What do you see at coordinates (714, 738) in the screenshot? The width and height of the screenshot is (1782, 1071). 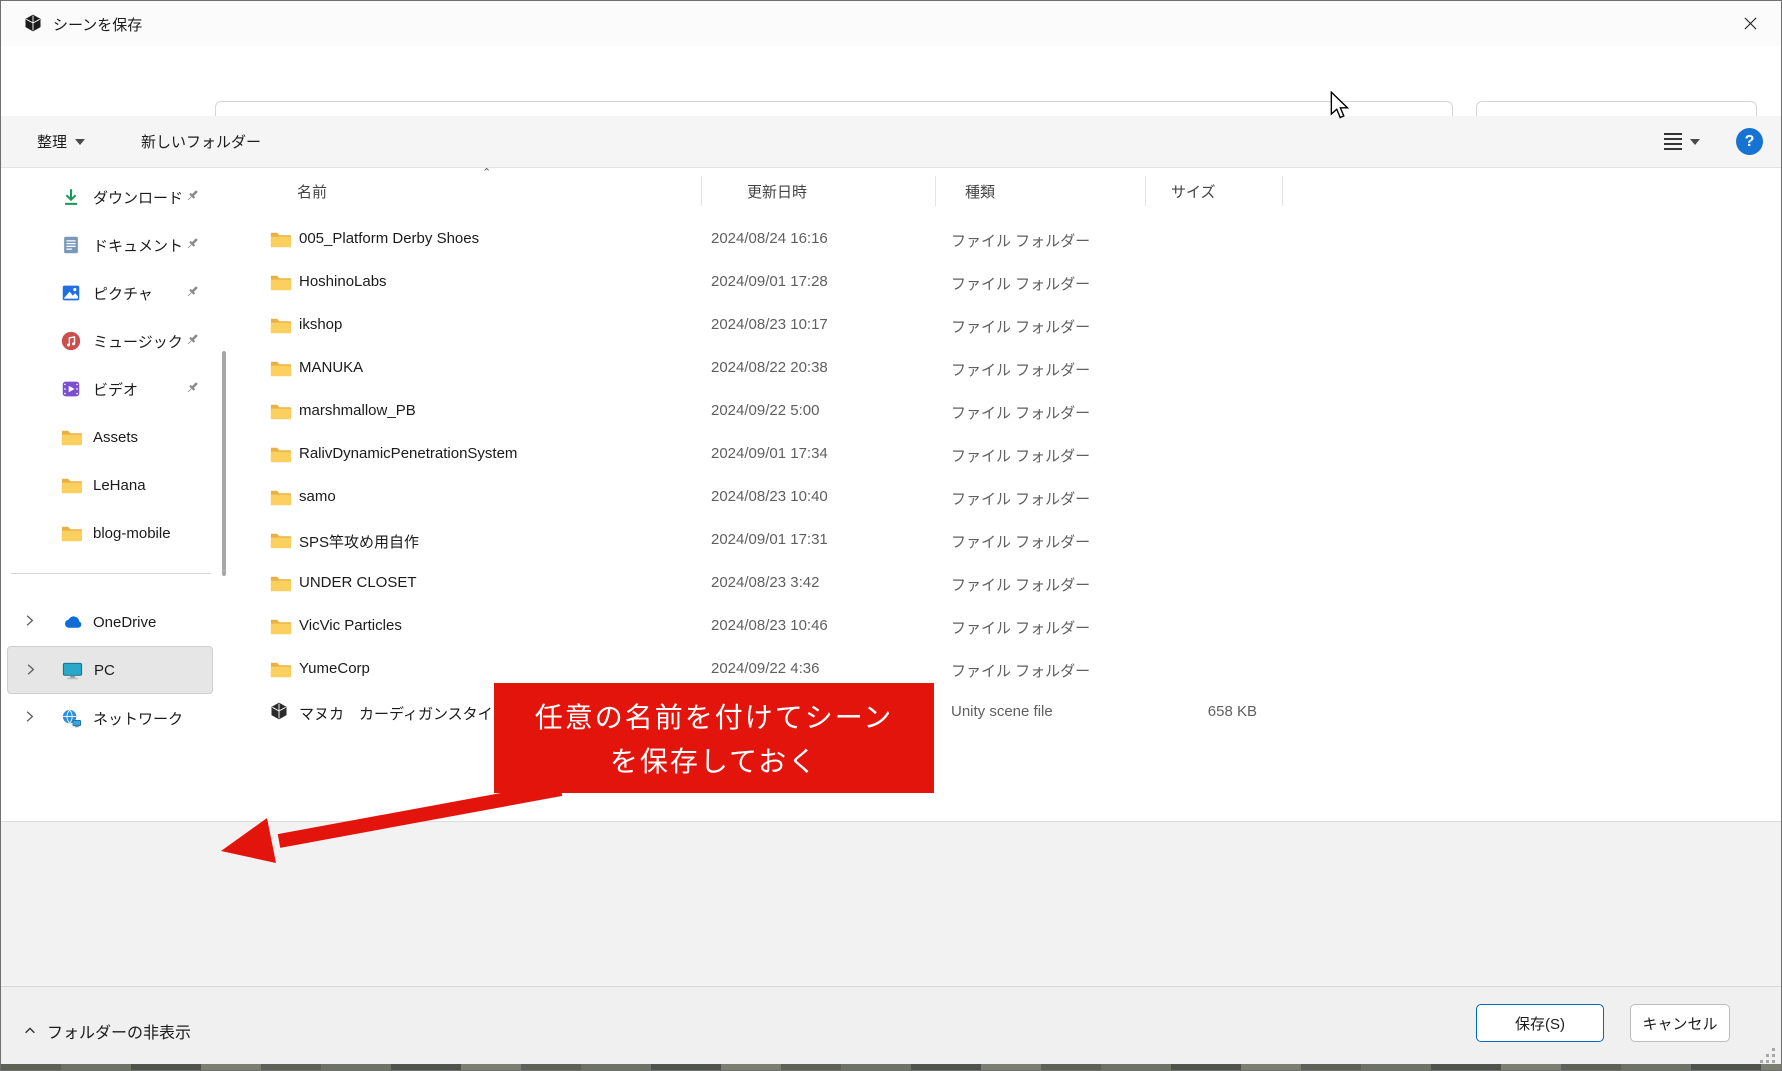 I see `annotation-callout: 任意の名前を付けてシーン を保存しておく` at bounding box center [714, 738].